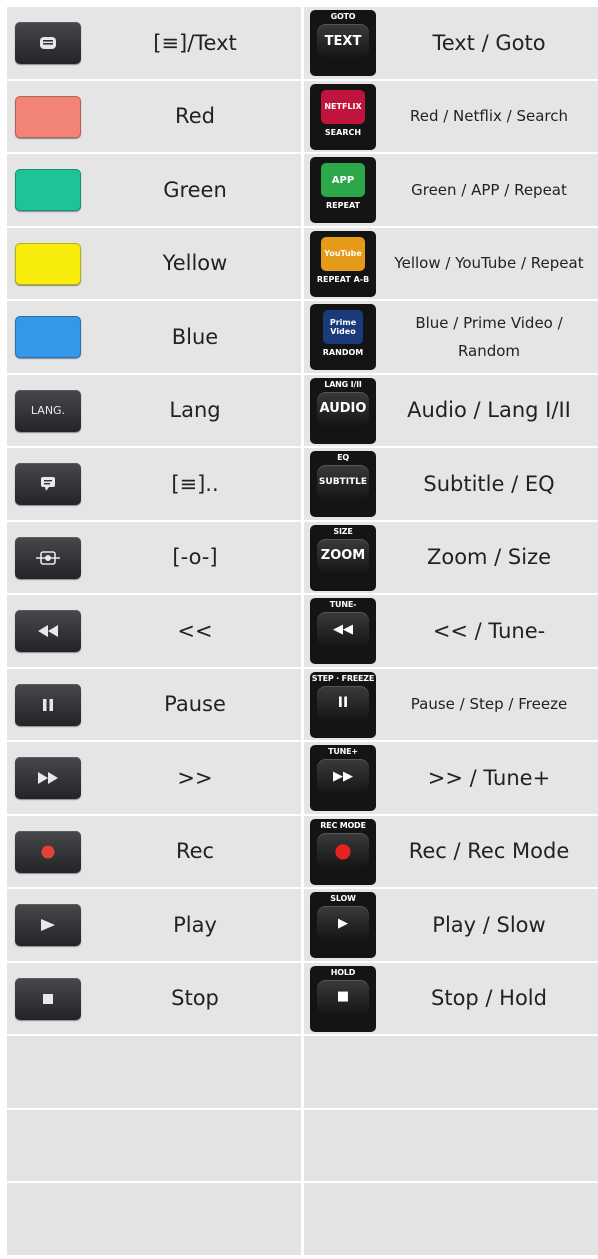 Image resolution: width=598 pixels, height=1259 pixels. What do you see at coordinates (195, 704) in the screenshot?
I see `legacy-key-label: Pause` at bounding box center [195, 704].